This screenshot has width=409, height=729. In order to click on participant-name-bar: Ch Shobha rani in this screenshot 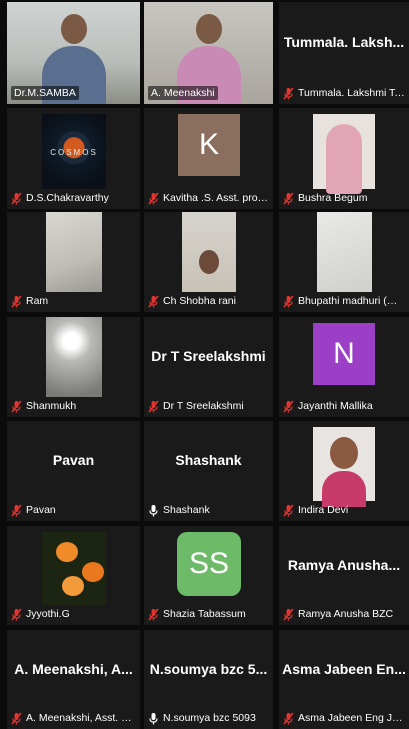, I will do `click(208, 301)`.